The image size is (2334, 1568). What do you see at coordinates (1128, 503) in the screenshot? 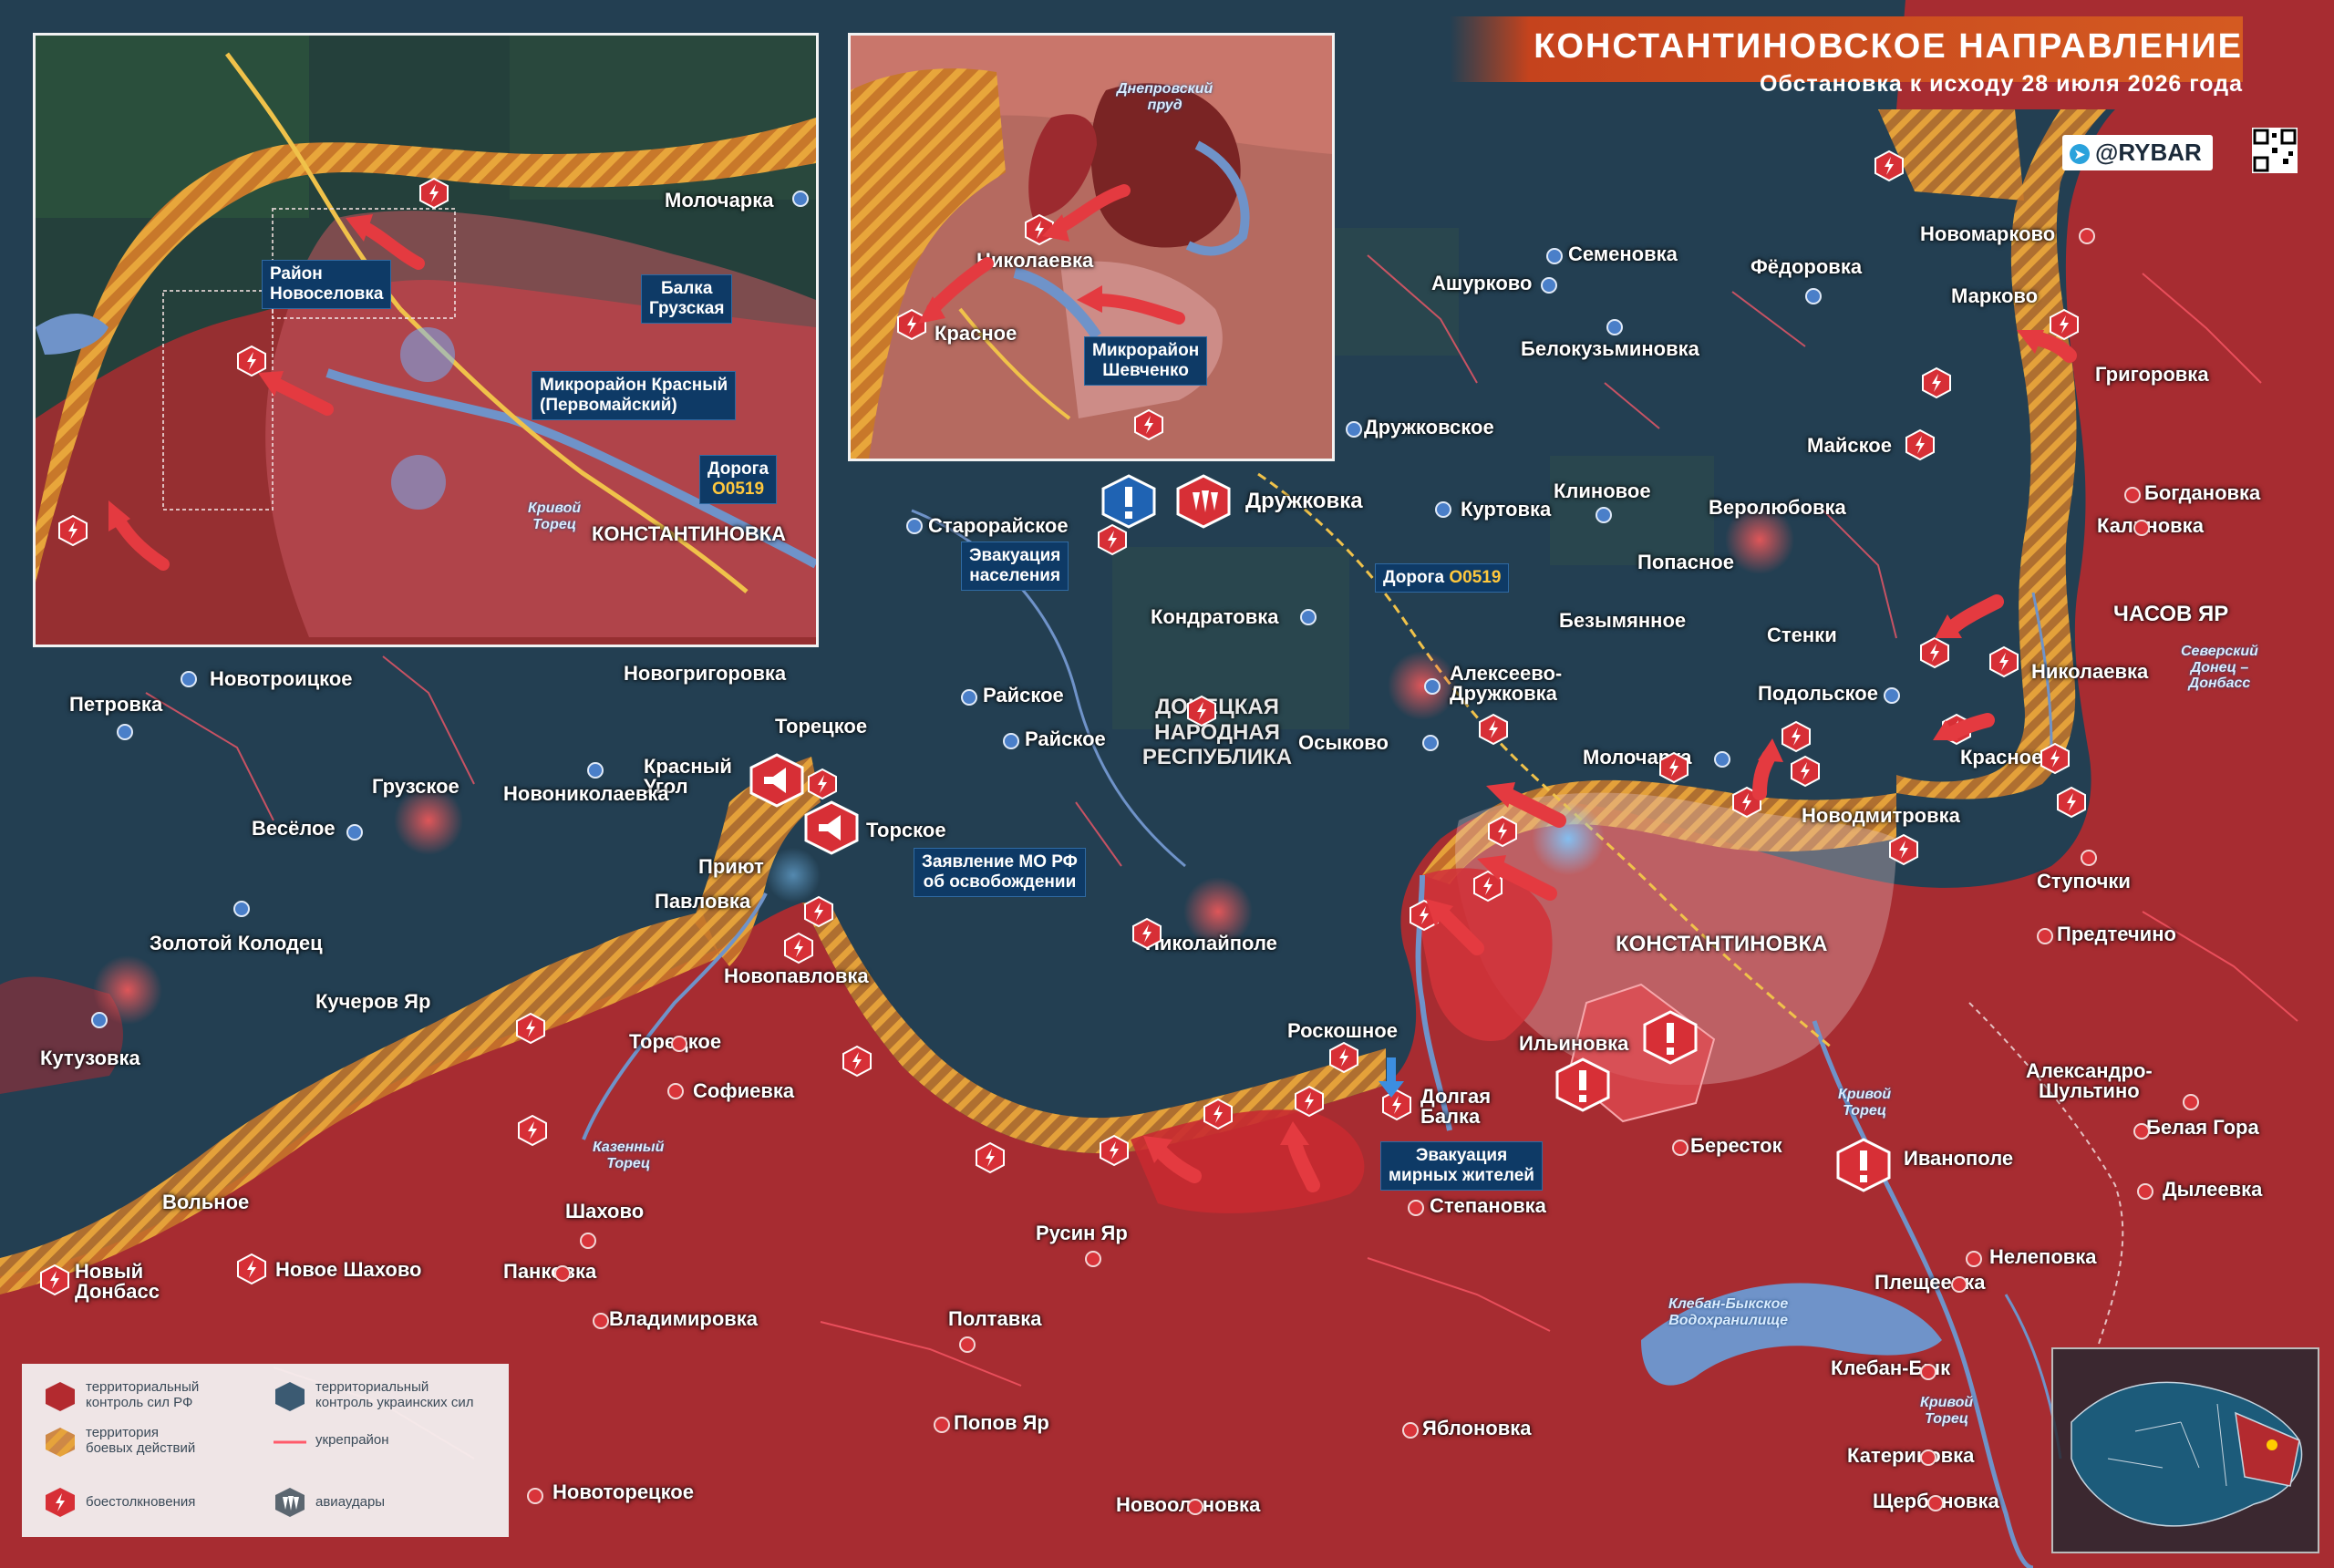
I see `evacuation-warning-icon` at bounding box center [1128, 503].